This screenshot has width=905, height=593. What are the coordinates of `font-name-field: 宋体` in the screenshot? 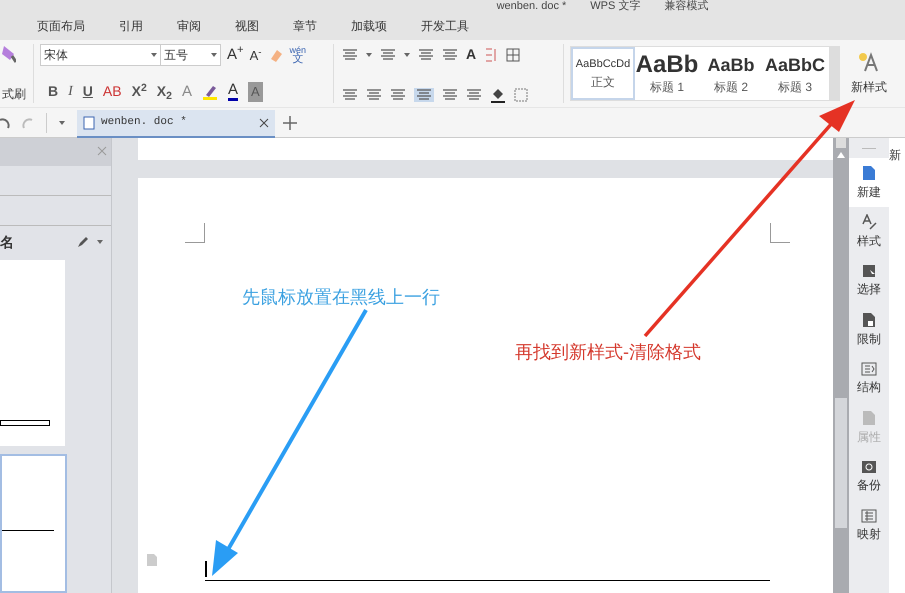 It's located at (100, 55).